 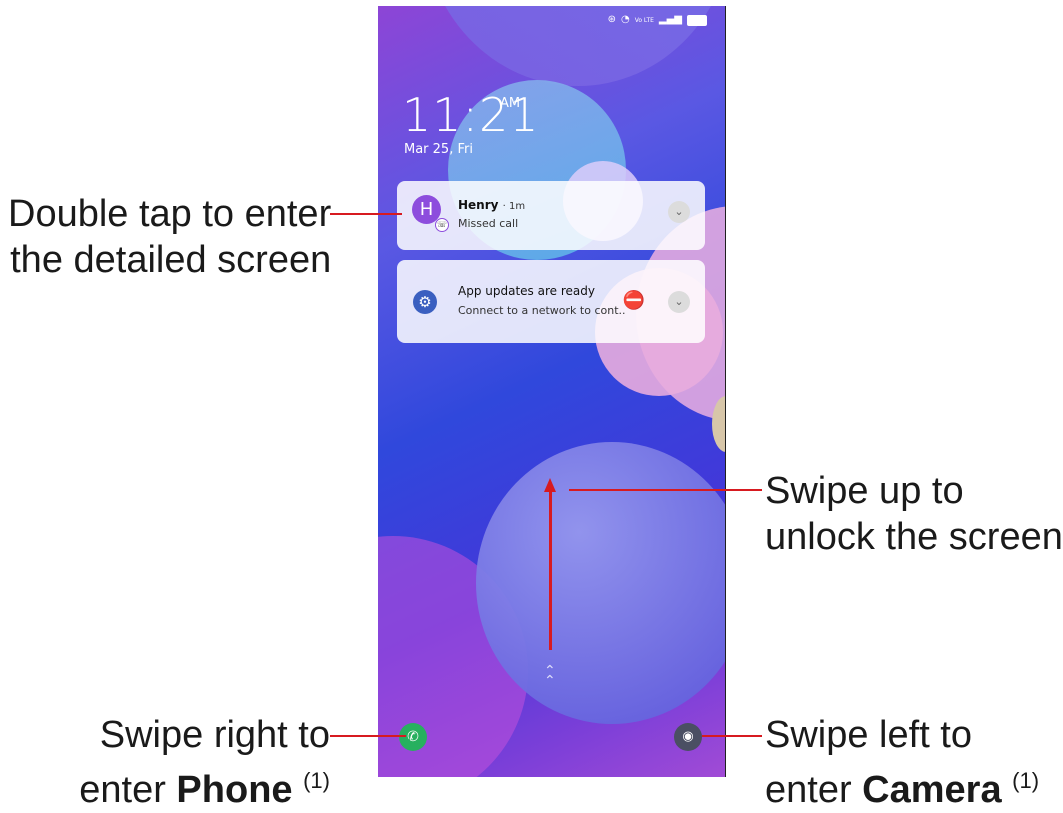 What do you see at coordinates (914, 514) in the screenshot?
I see `annotation-swipe-up: Swipe up to unlock the screen` at bounding box center [914, 514].